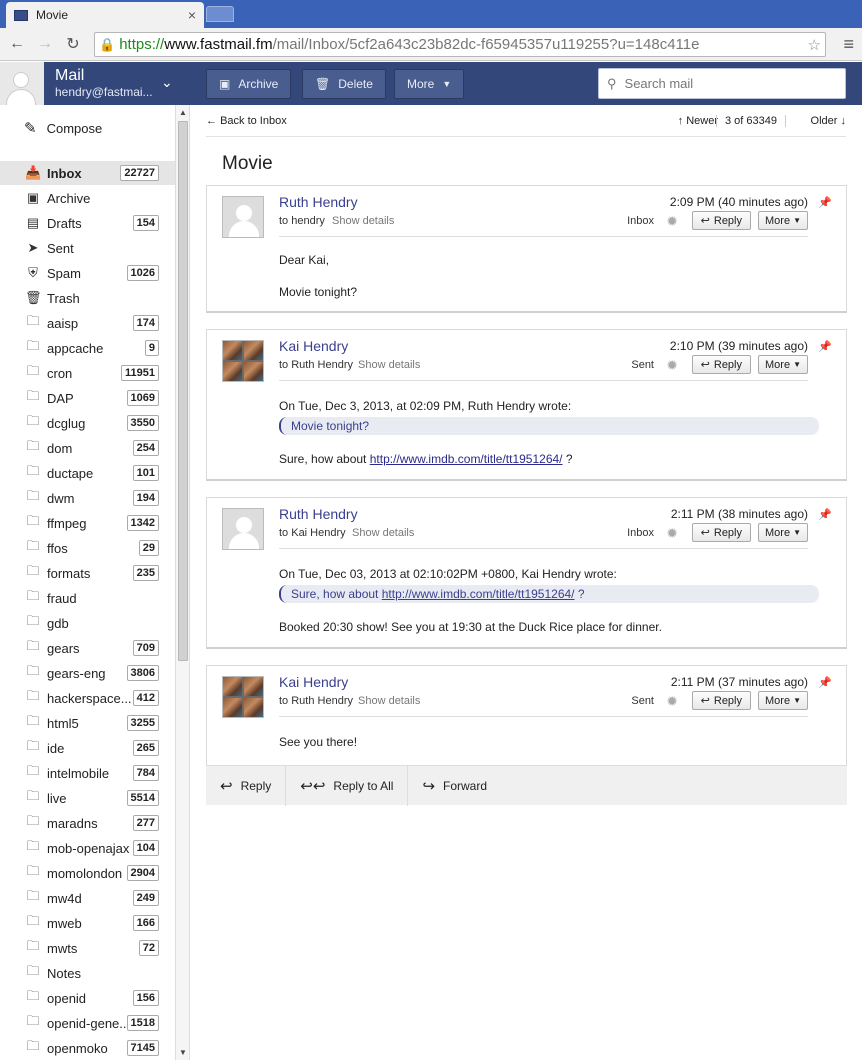 The height and width of the screenshot is (1060, 862). I want to click on more-label: More, so click(778, 364).